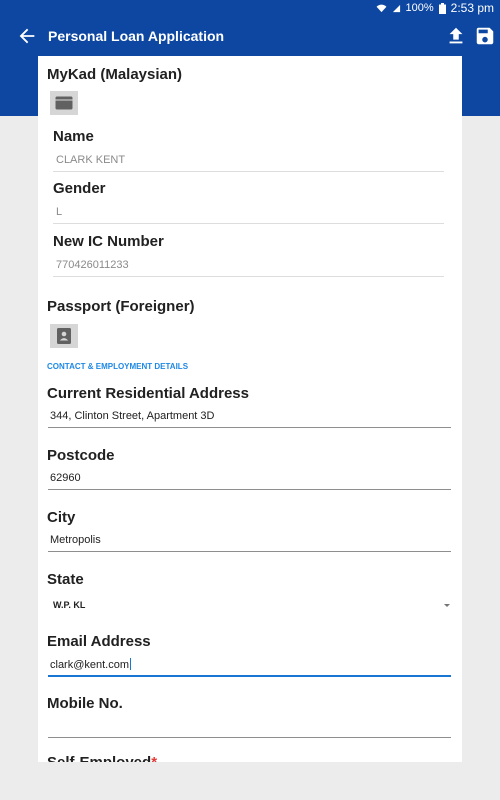 This screenshot has width=500, height=800. Describe the element at coordinates (92, 265) in the screenshot. I see `ic-number-value: 770426011233` at that location.